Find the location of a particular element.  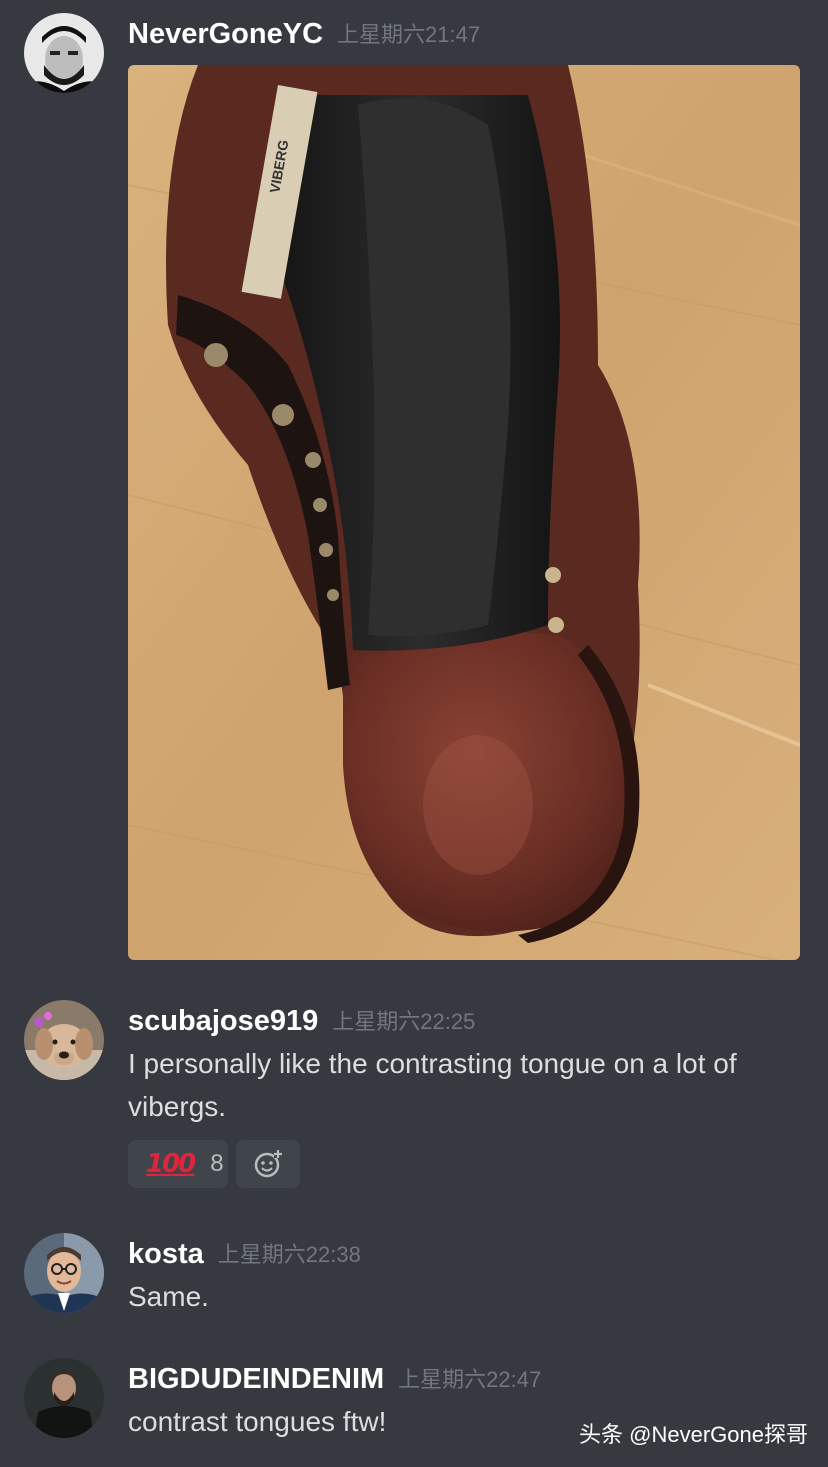

username-text: BIGDUDEINDENIM is located at coordinates (256, 1379).